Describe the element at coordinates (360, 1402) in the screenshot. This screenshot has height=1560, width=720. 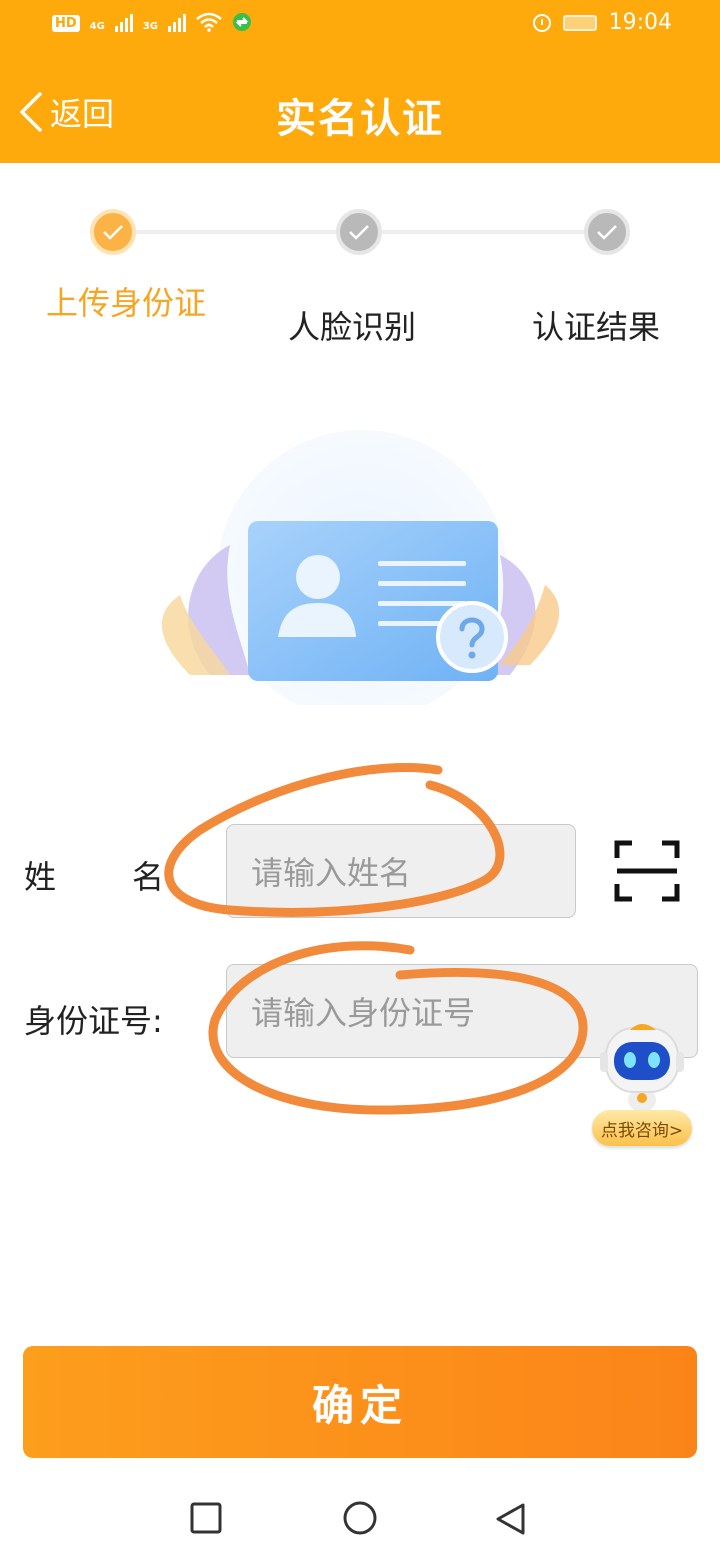
I see `confirm-button: 确定` at that location.